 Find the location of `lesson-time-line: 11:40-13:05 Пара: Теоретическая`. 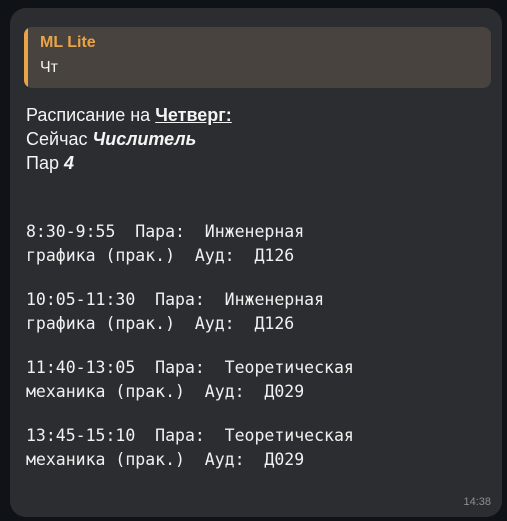

lesson-time-line: 11:40-13:05 Пара: Теоретическая is located at coordinates (190, 367).